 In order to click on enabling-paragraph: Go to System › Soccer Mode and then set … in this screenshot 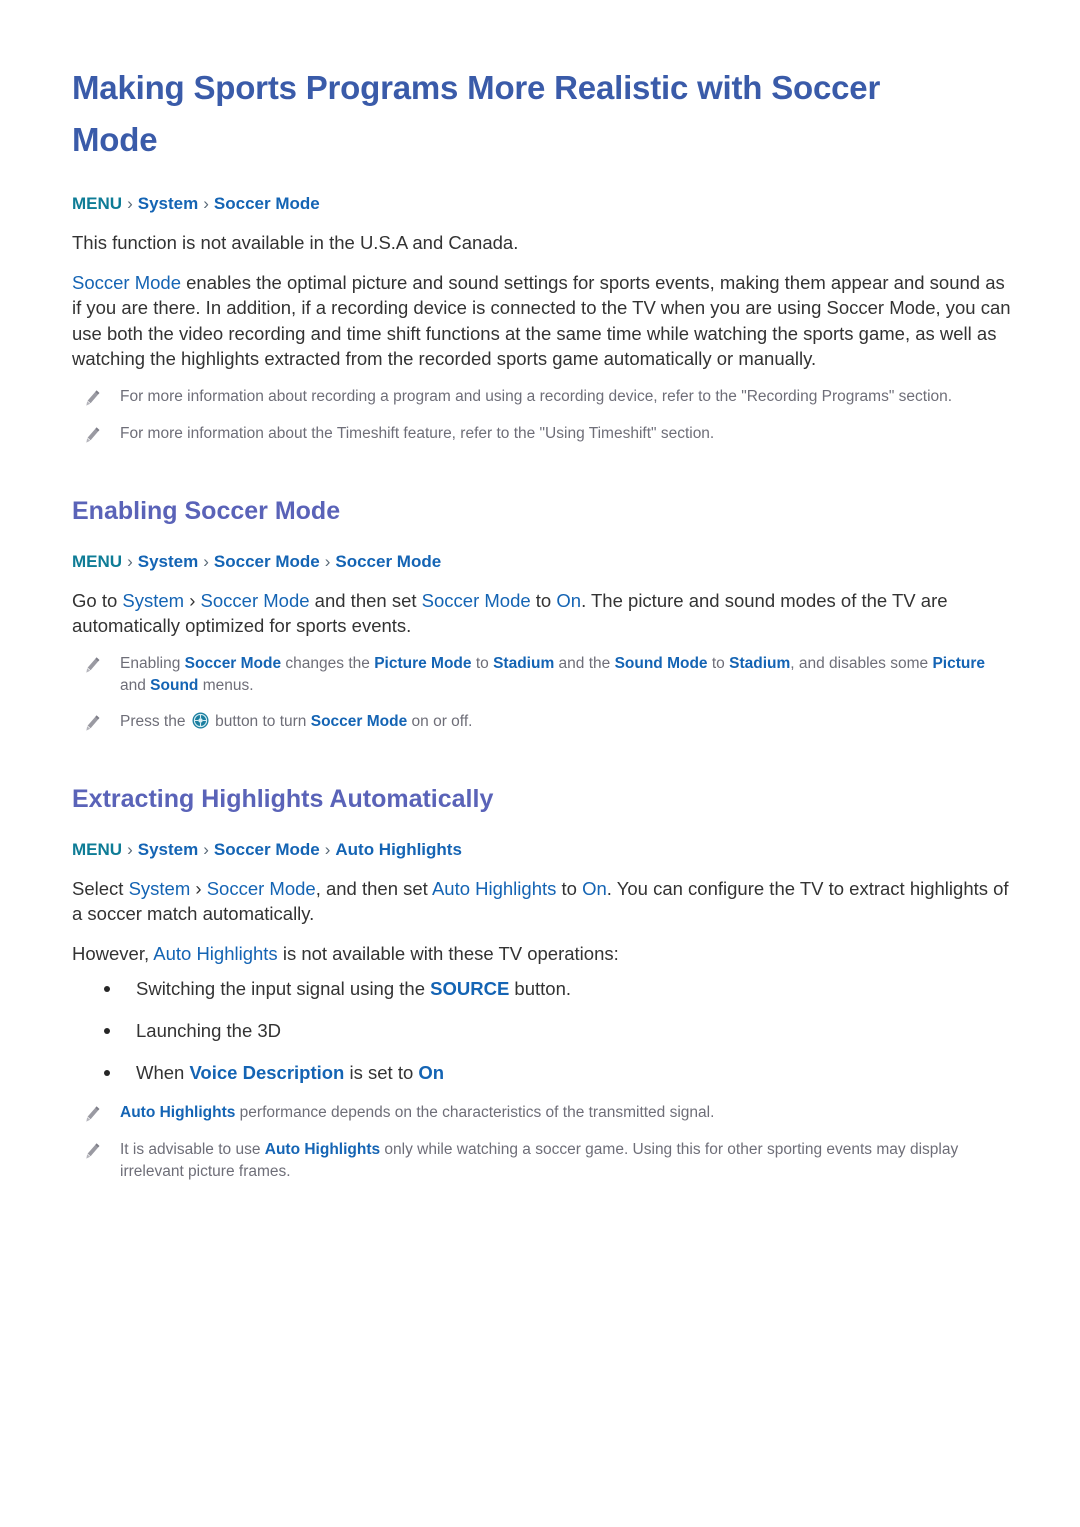, I will do `click(542, 613)`.